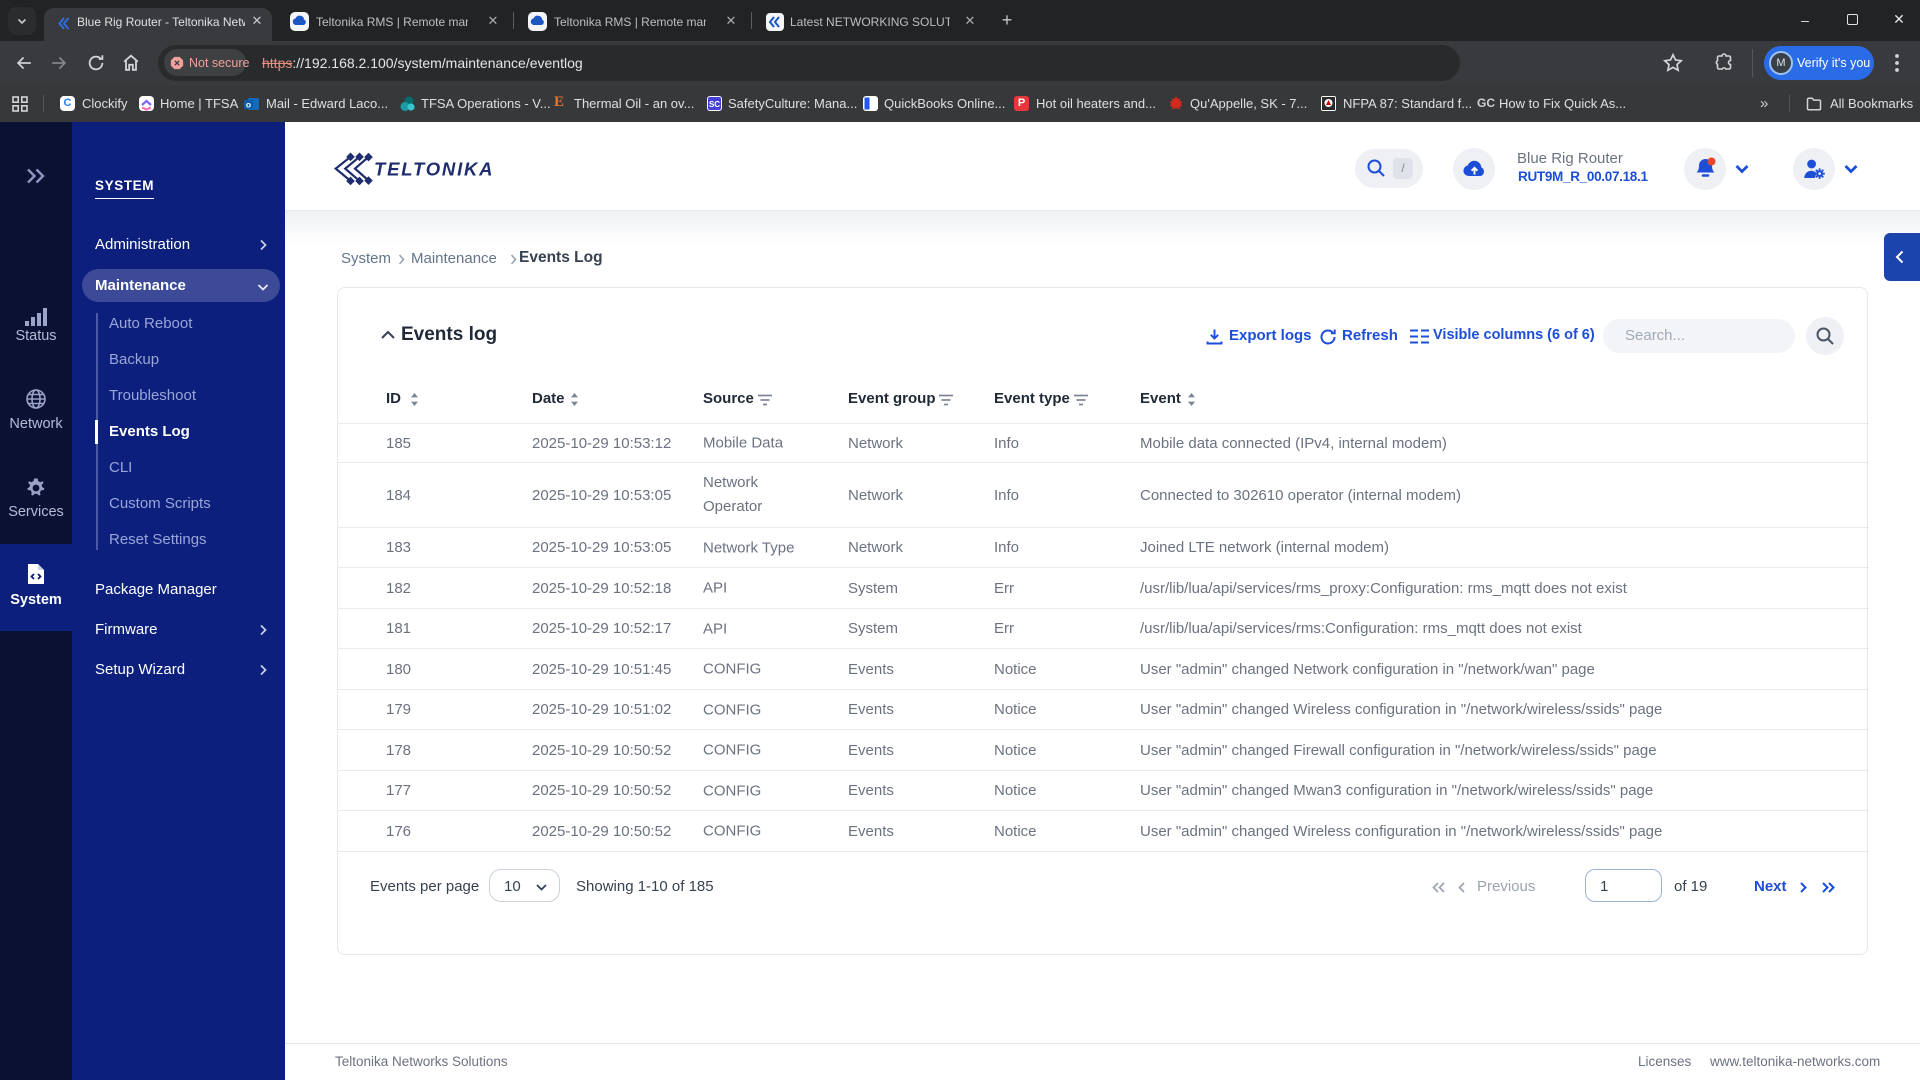 This screenshot has height=1080, width=1920. Describe the element at coordinates (434, 169) in the screenshot. I see `svg-text: TELTONIKA` at that location.